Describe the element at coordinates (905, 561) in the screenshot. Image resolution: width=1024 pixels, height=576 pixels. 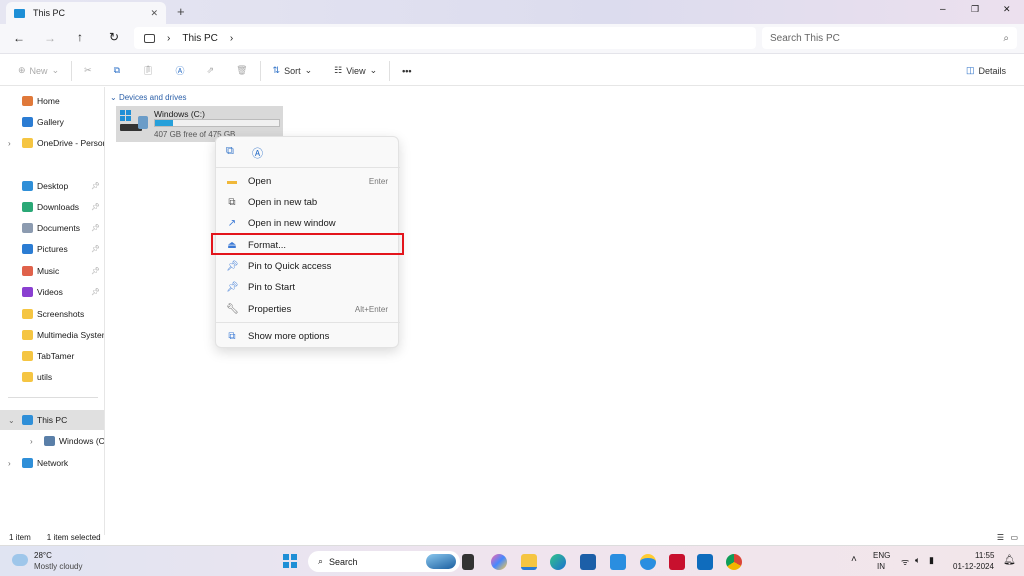
I see `wifi-icon: ᯤ` at that location.